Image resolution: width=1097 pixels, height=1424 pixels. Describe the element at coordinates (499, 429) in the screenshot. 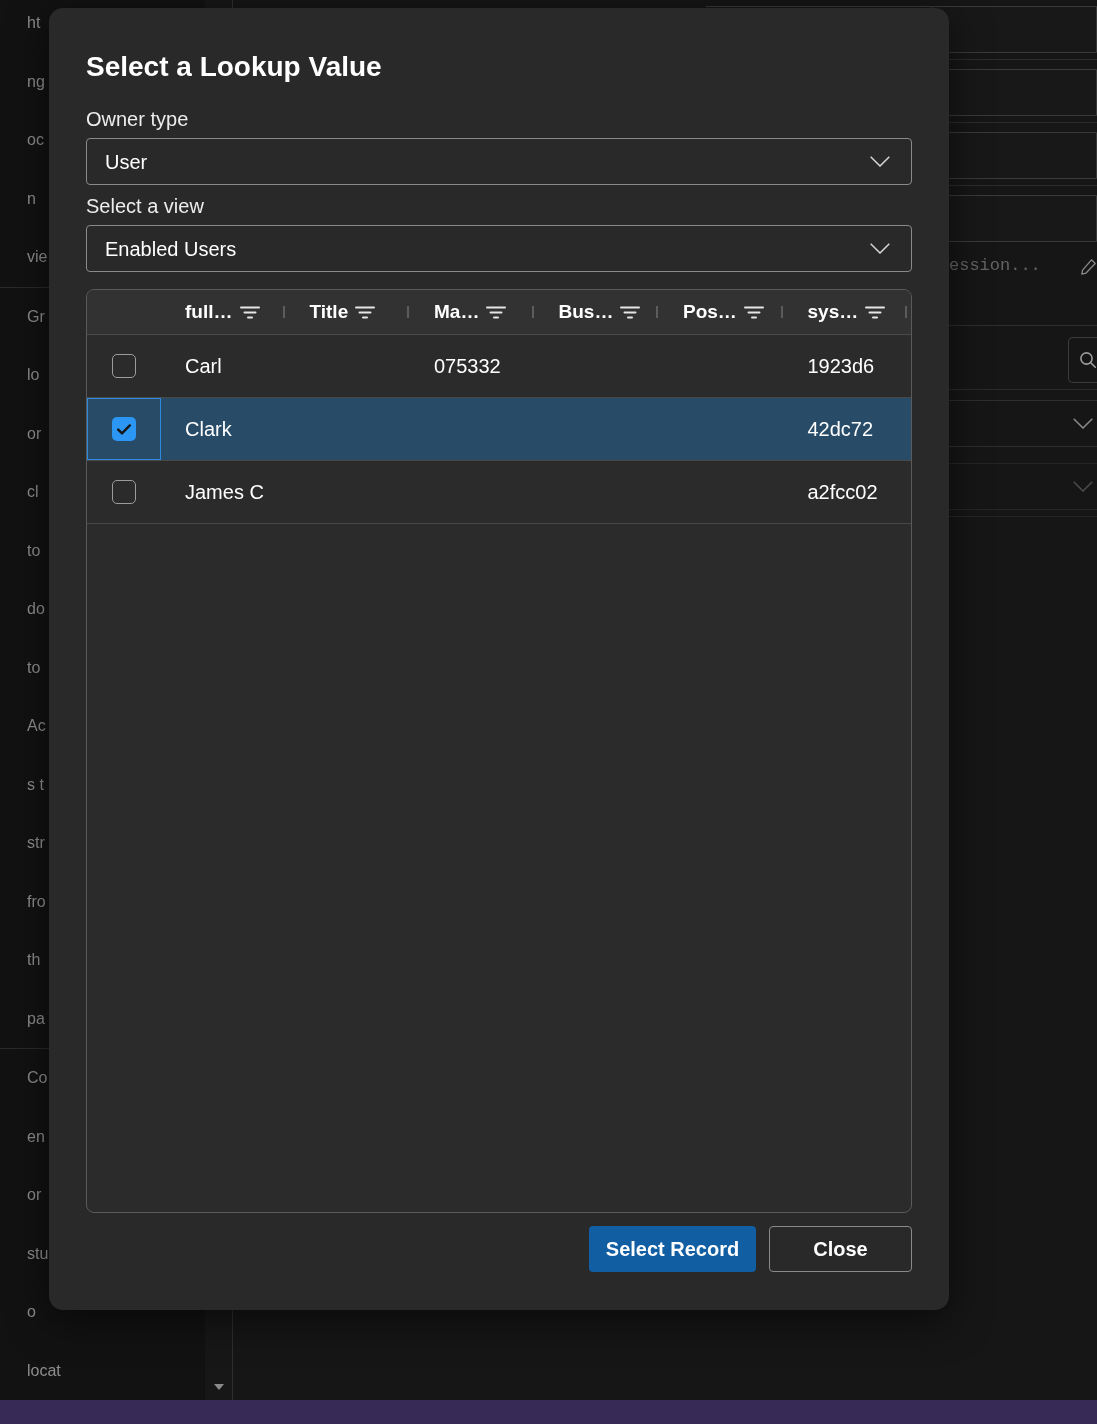

I see `table-row: Clark 42dc72` at that location.